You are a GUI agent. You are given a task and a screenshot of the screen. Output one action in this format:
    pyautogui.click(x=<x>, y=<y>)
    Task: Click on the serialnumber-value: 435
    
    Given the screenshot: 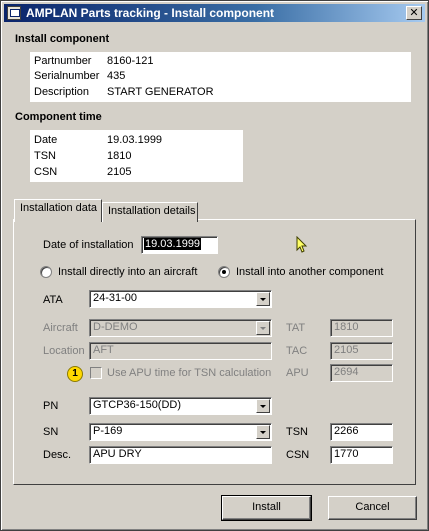 What is the action you would take?
    pyautogui.click(x=116, y=76)
    